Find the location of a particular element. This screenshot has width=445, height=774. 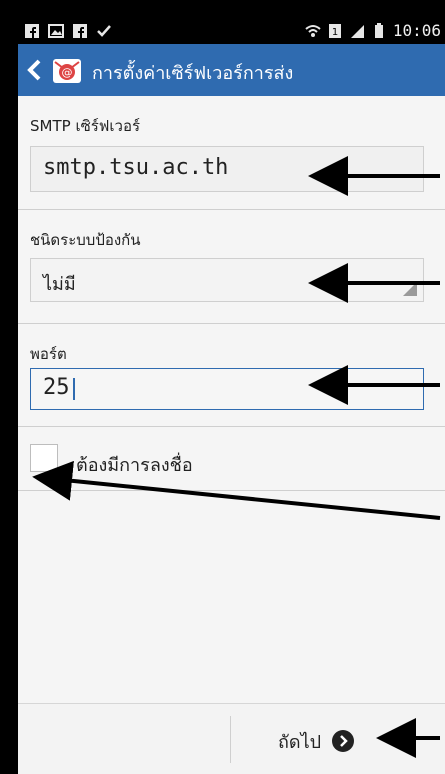

security-type-label: ชนิดระบบป้องกัน is located at coordinates (85, 240).